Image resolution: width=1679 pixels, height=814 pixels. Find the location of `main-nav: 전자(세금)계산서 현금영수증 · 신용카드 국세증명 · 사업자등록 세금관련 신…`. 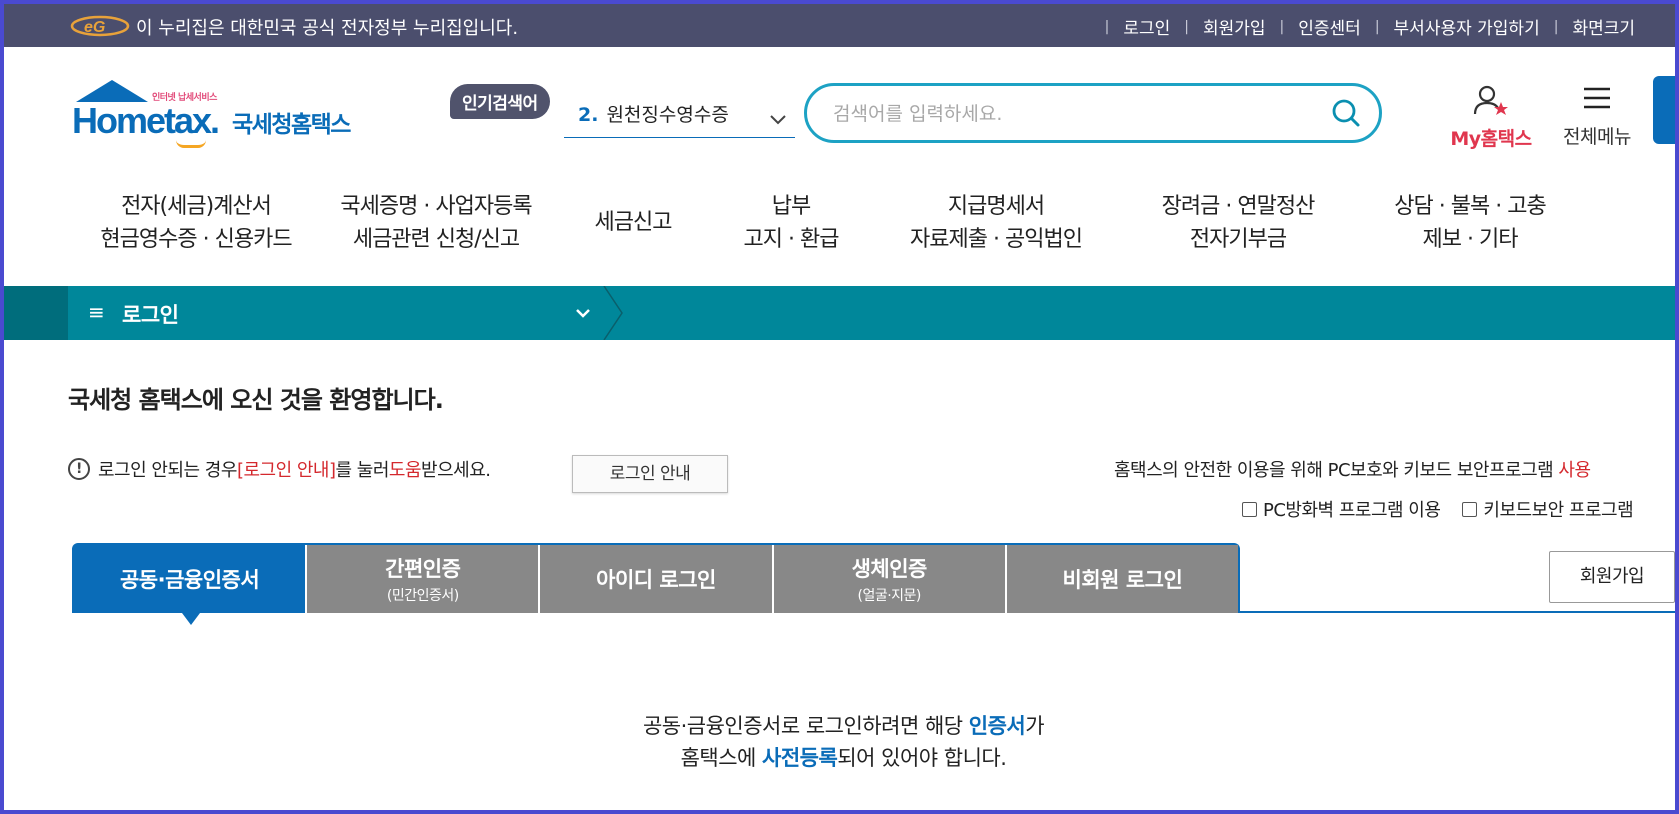

main-nav: 전자(세금)계산서 현금영수증 · 신용카드 국세증명 · 사업자등록 세금관련 신… is located at coordinates (854, 227).